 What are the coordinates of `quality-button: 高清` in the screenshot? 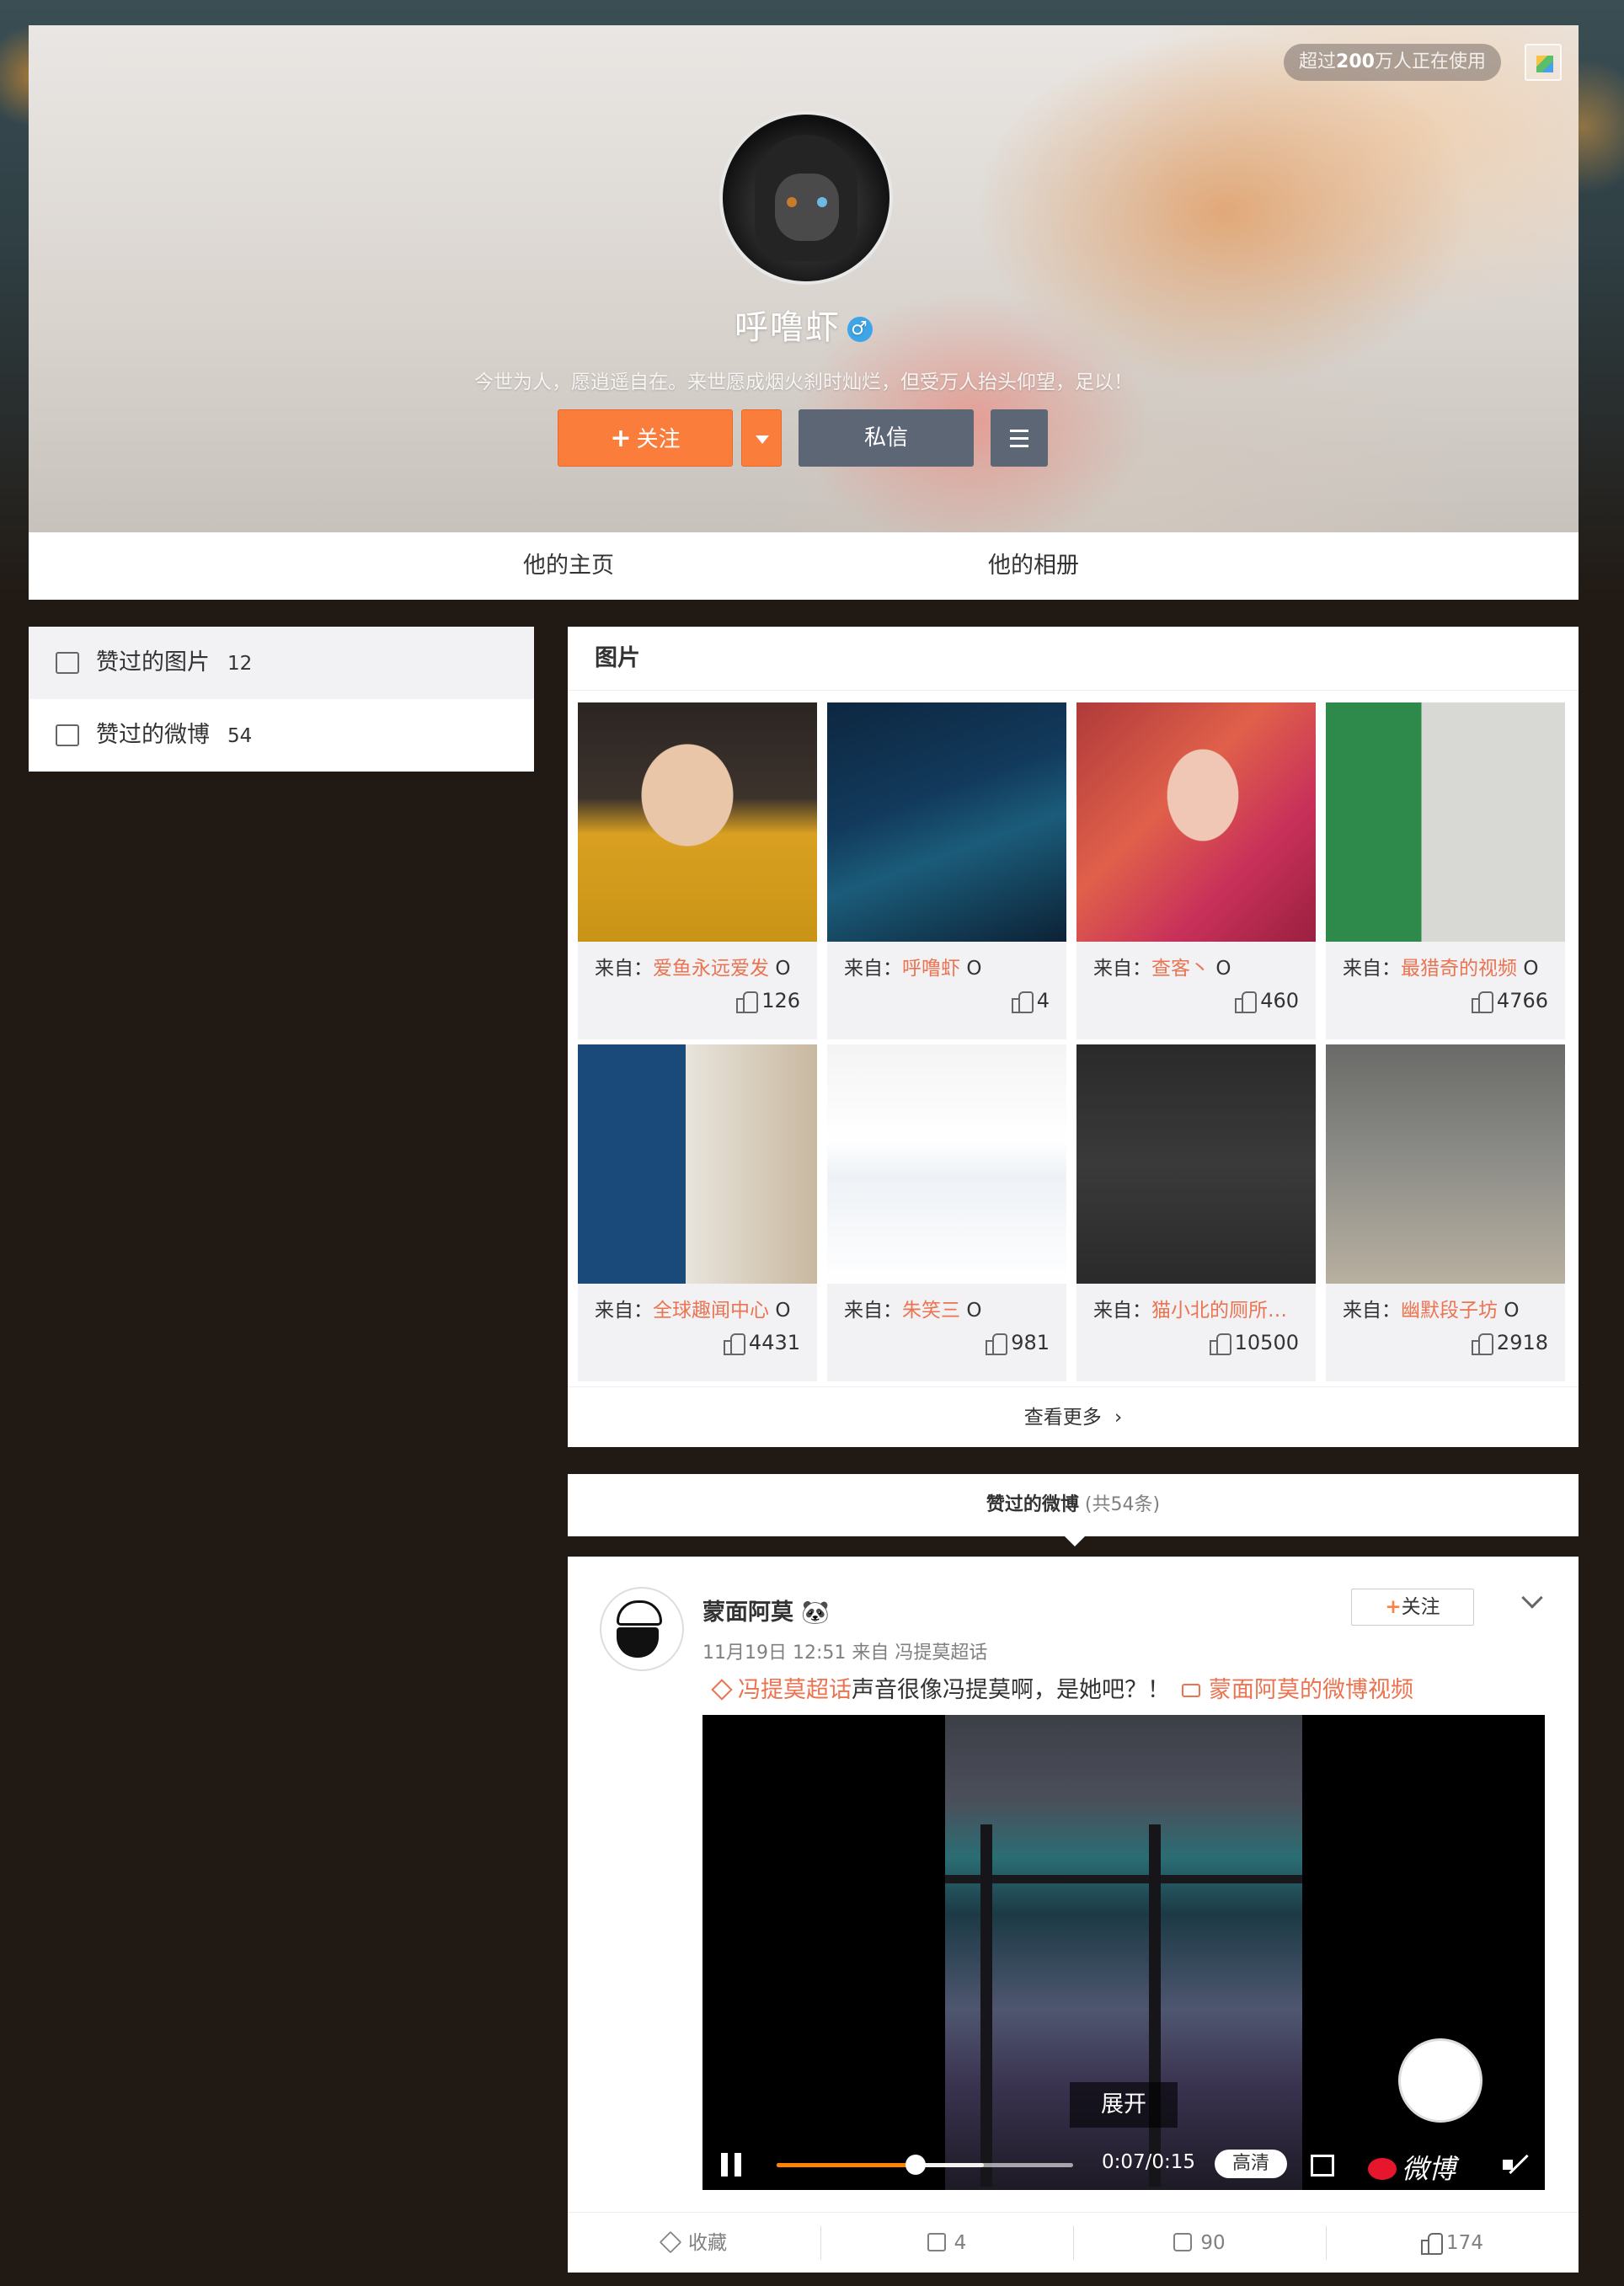 It's located at (1251, 2164).